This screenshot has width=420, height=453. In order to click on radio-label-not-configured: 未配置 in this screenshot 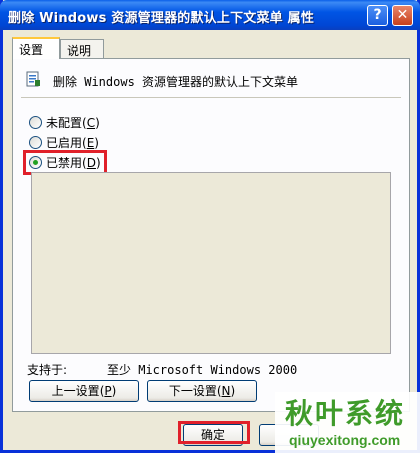, I will do `click(64, 122)`.